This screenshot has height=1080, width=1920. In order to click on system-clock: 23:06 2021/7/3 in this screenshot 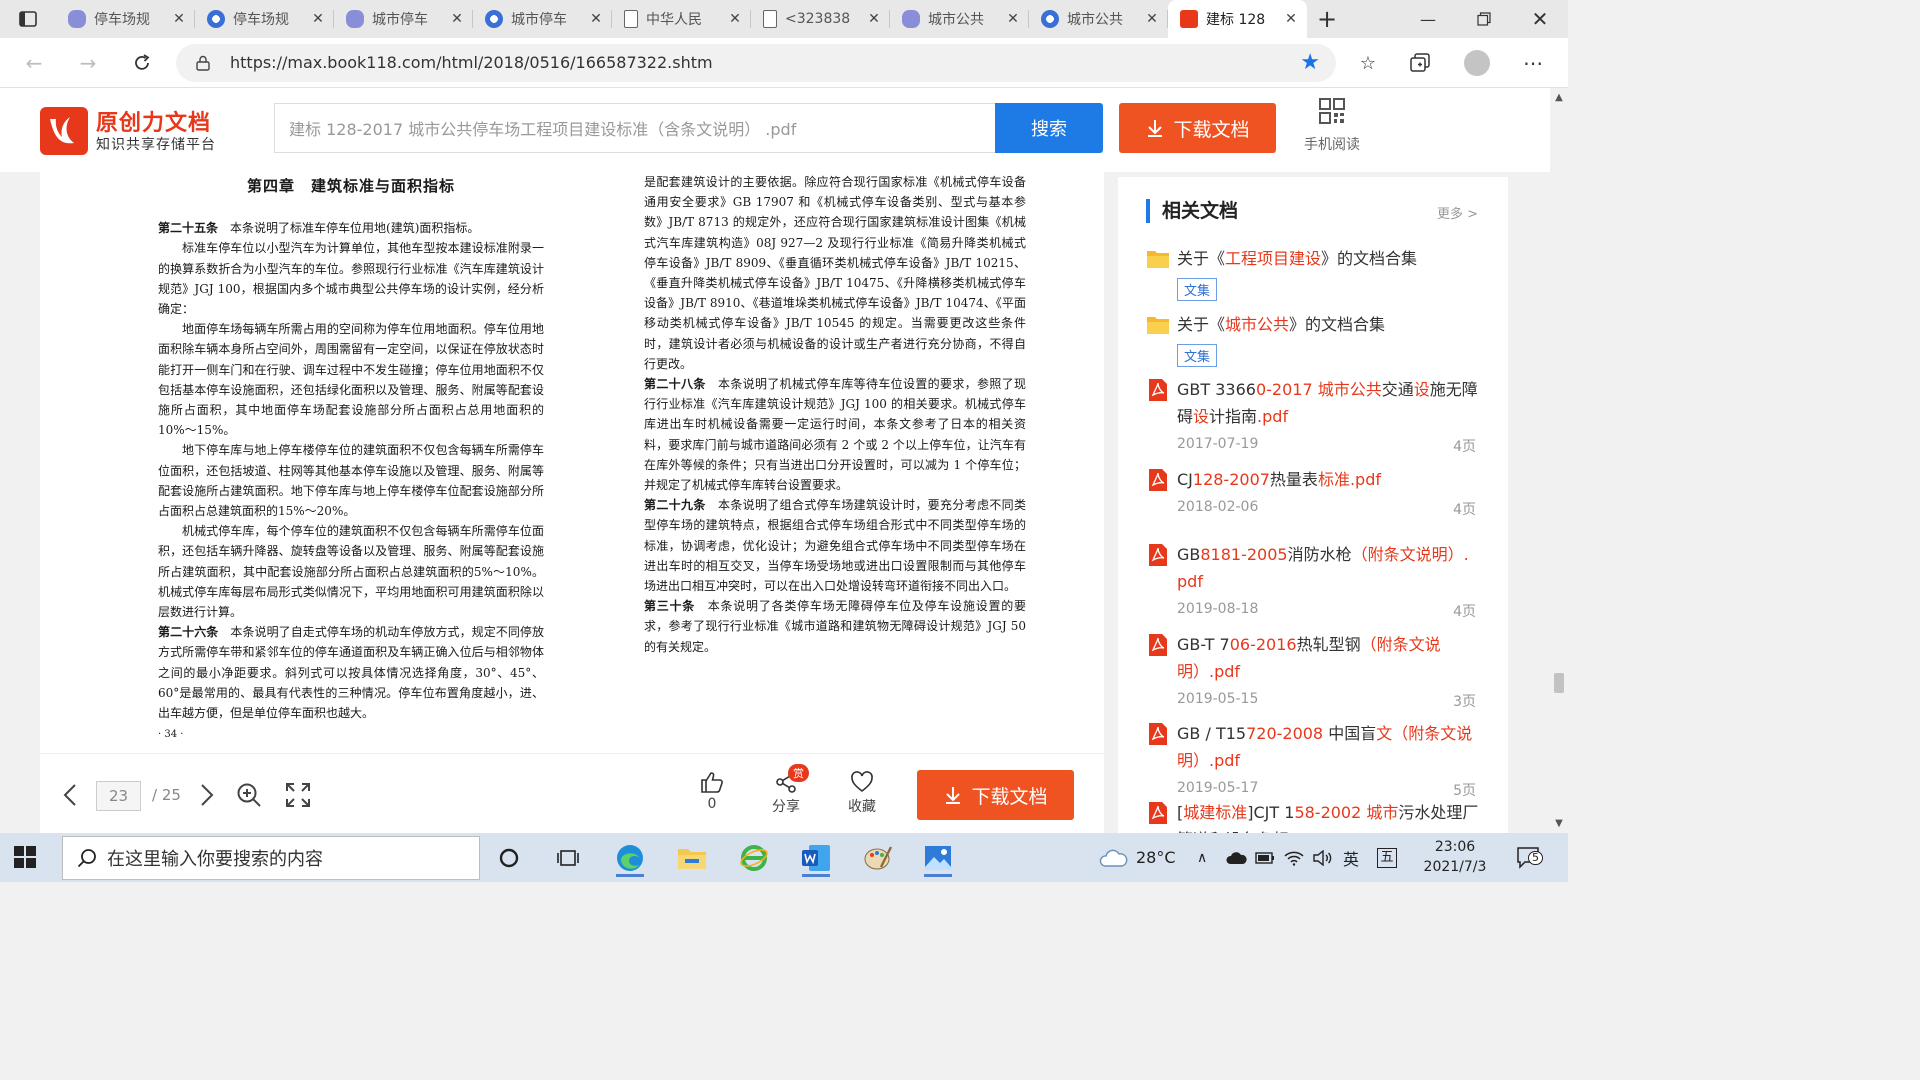, I will do `click(1455, 857)`.